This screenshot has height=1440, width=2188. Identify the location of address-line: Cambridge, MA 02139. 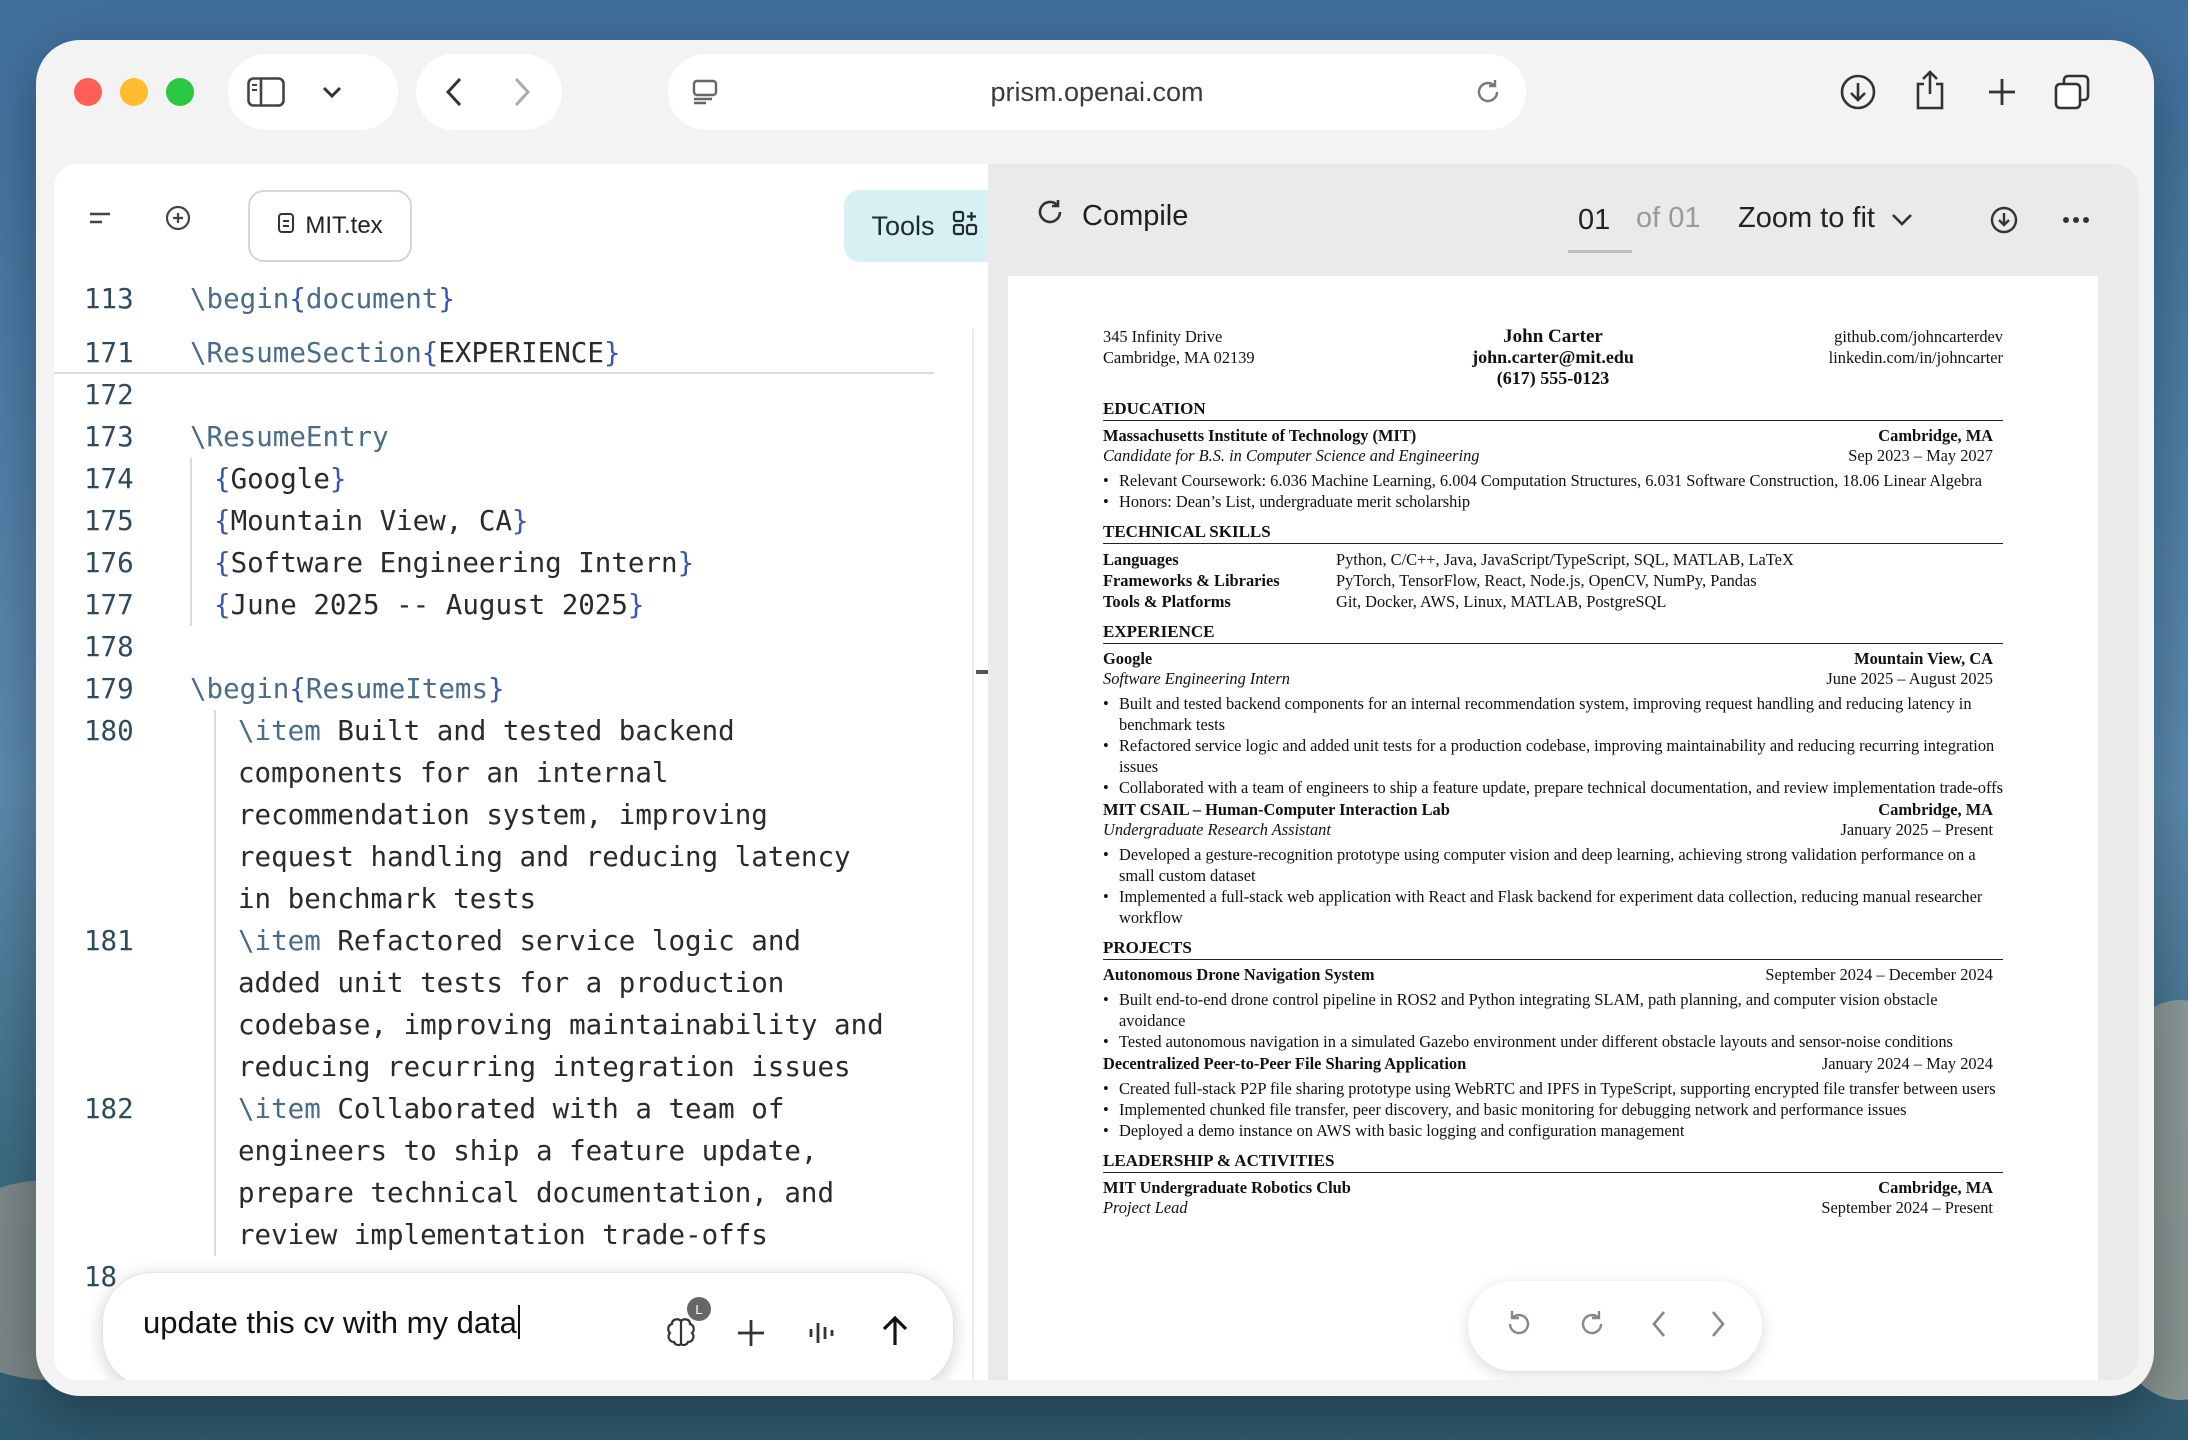
(1179, 357).